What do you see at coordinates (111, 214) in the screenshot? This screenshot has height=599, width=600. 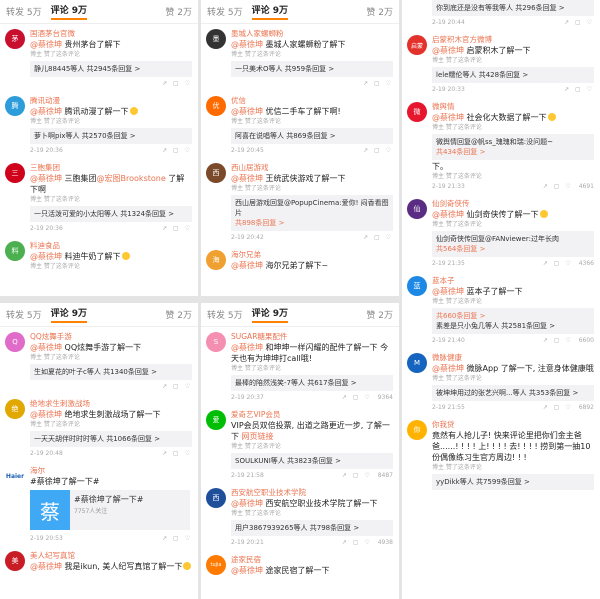 I see `reply-summary: 一只活泼可爱的小太阳等人 共1324条回复 >` at bounding box center [111, 214].